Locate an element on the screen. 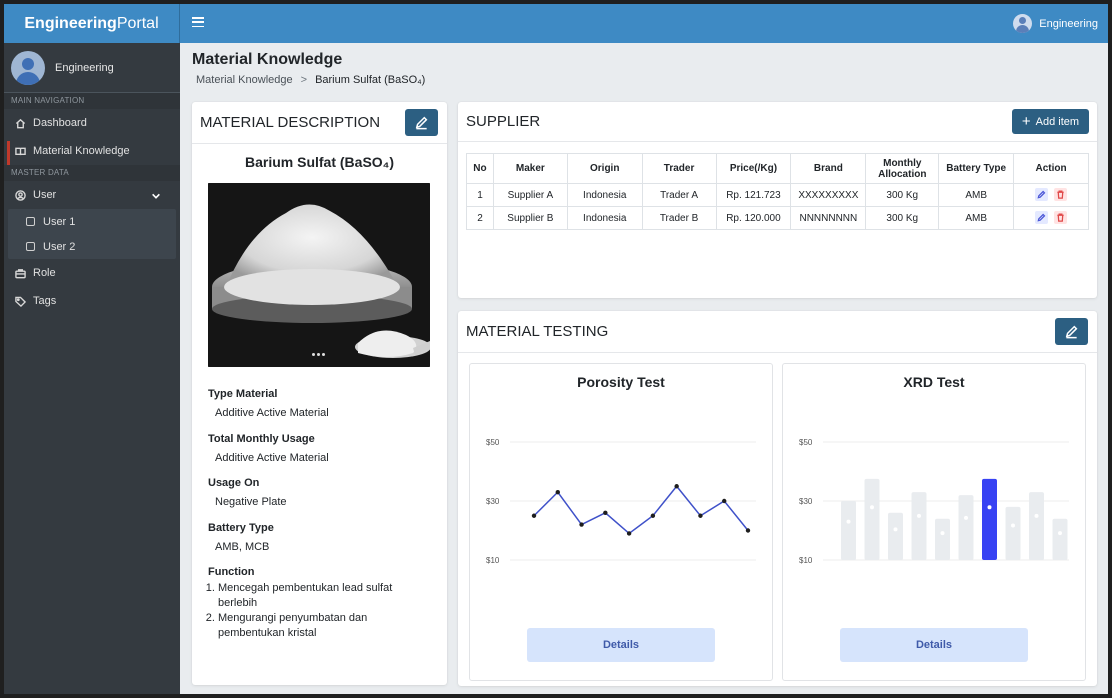 The image size is (1112, 698). column-header: No is located at coordinates (480, 168).